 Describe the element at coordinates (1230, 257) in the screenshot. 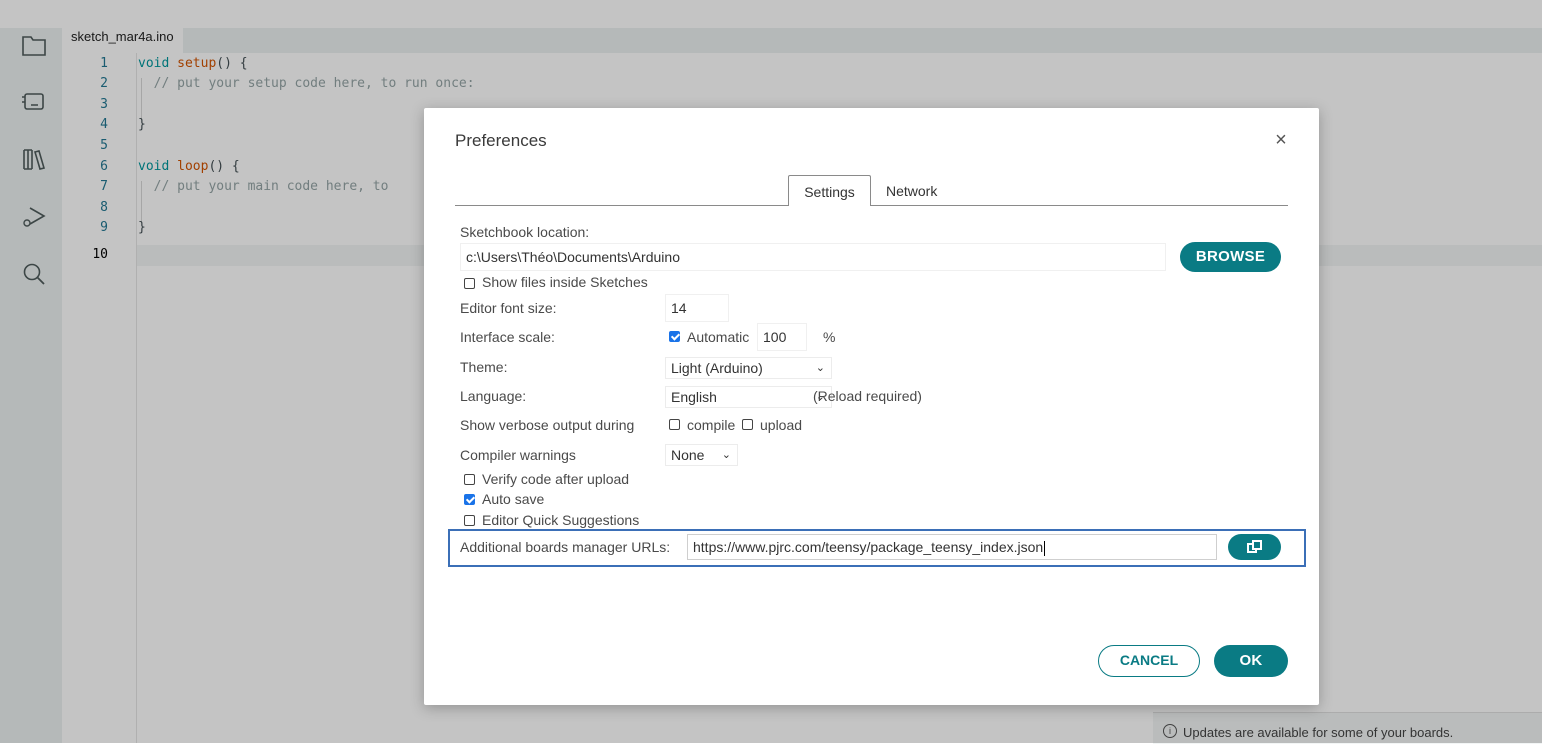

I see `browse-button: BROWSE` at that location.